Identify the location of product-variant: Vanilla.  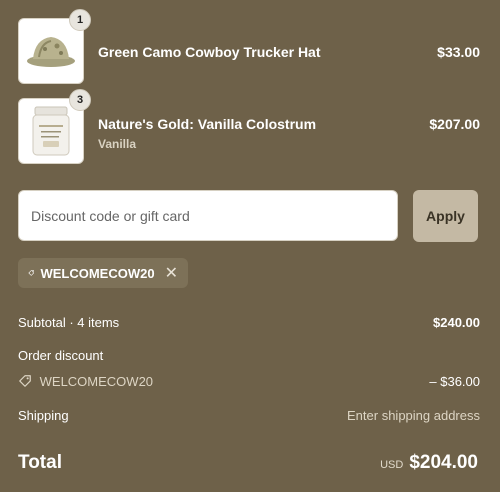
(117, 144).